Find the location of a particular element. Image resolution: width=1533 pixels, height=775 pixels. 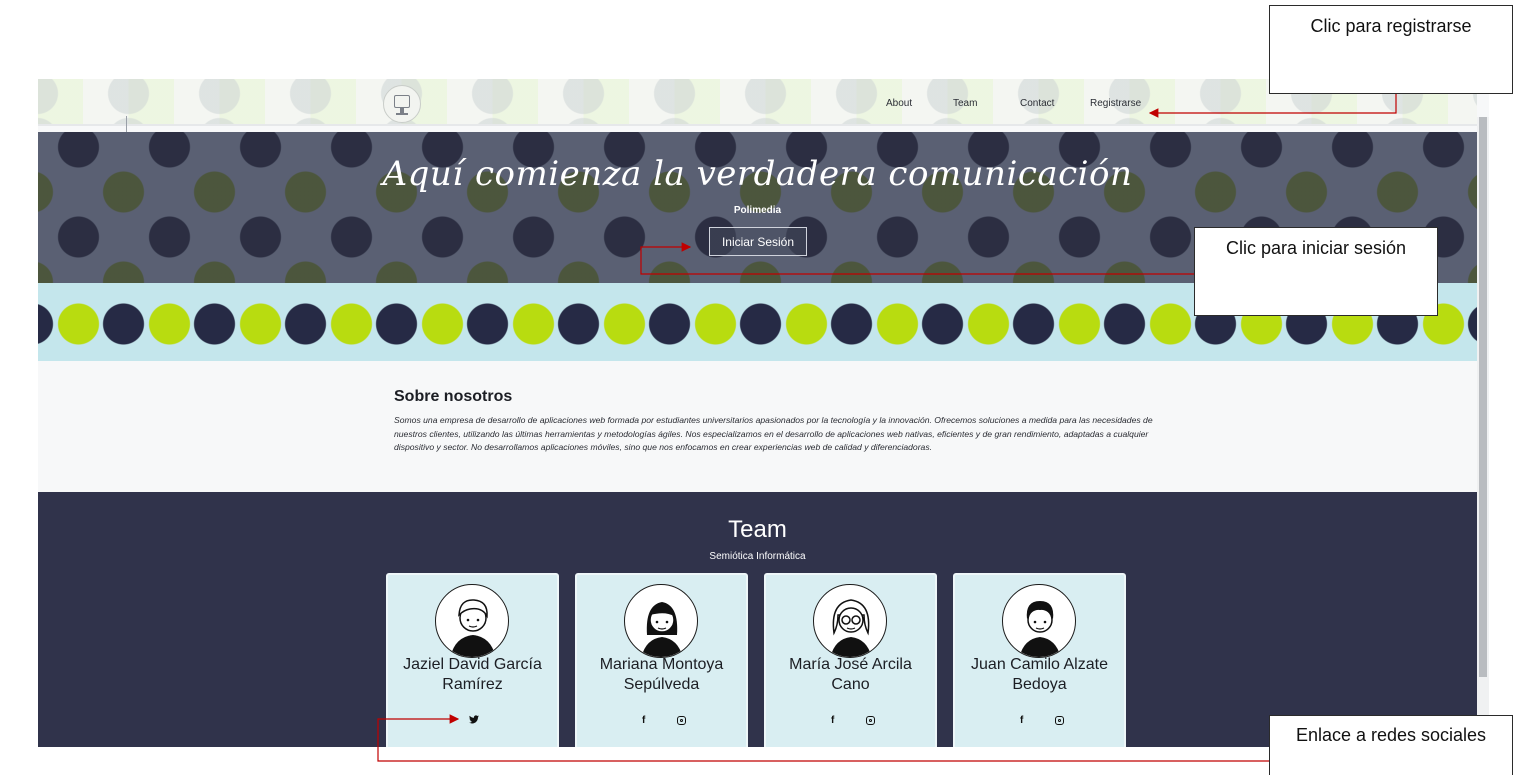

arrow-login is located at coordinates (917, 258).